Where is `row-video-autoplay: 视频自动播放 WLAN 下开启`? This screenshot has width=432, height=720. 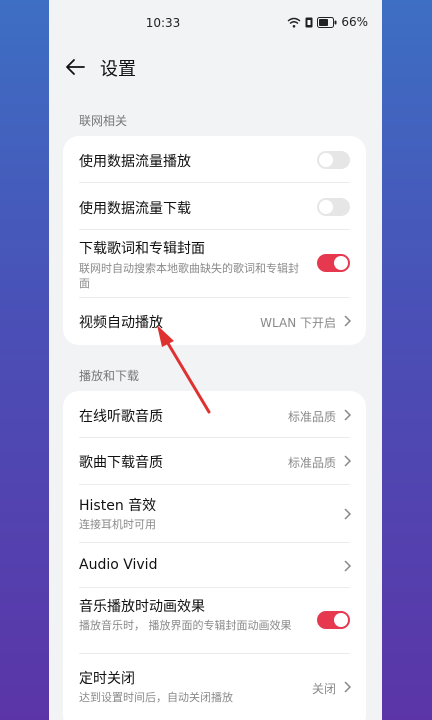 row-video-autoplay: 视频自动播放 WLAN 下开启 is located at coordinates (214, 321).